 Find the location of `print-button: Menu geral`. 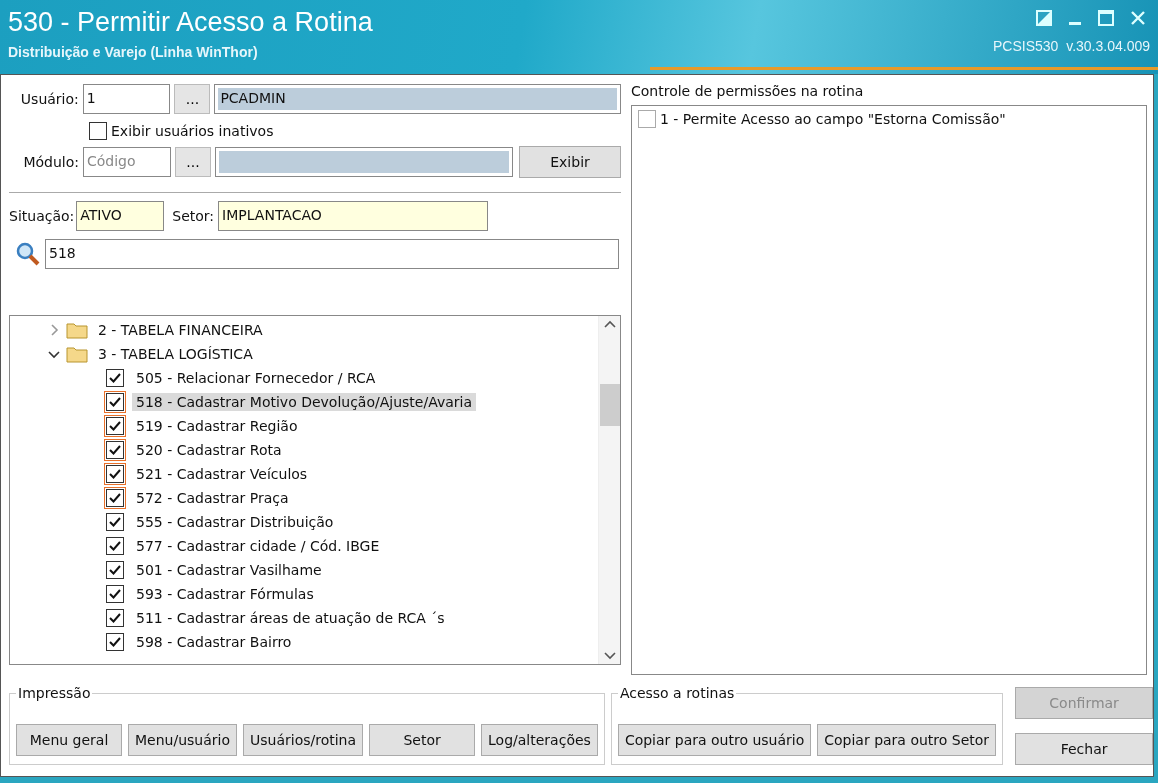

print-button: Menu geral is located at coordinates (69, 740).